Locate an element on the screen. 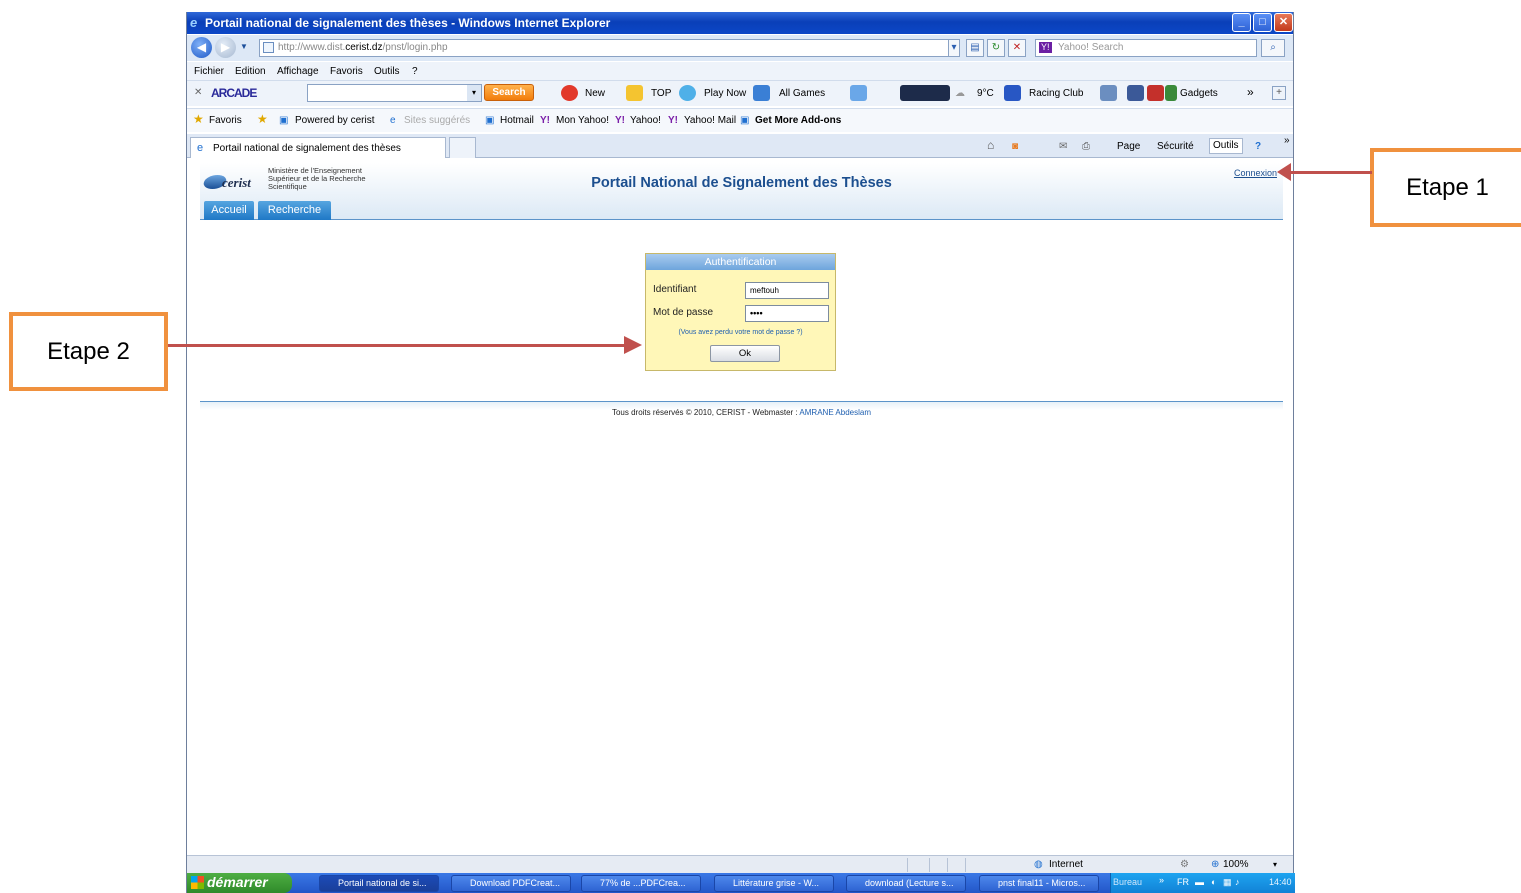 Image resolution: width=1521 pixels, height=893 pixels. close-button: ✕ is located at coordinates (1283, 22).